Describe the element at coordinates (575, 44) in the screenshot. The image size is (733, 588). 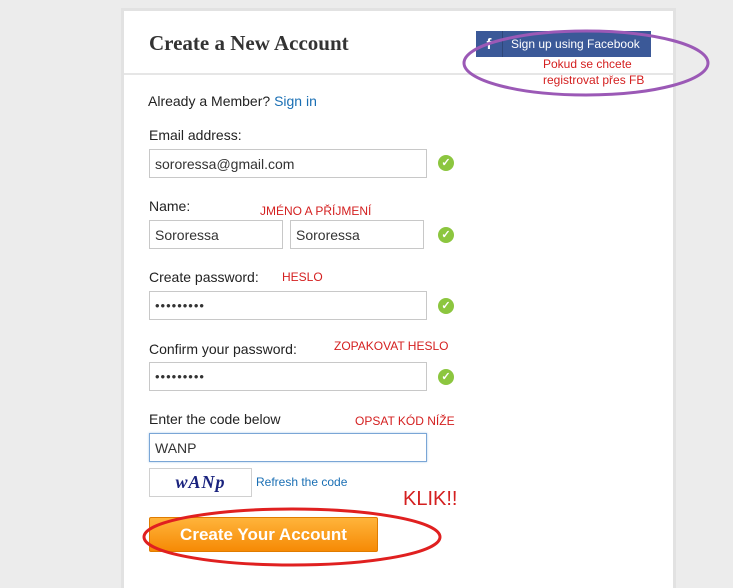
I see `facebook-signup-label: Sign up using Facebook` at that location.